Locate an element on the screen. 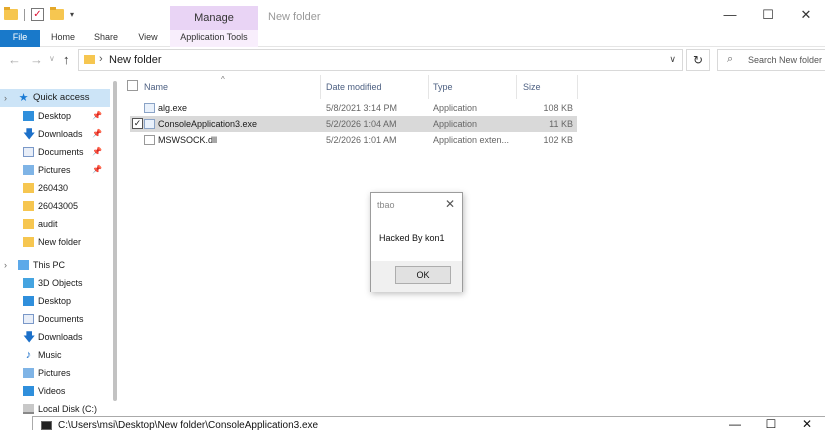  chevron-down-icon: ∨ is located at coordinates (672, 59).